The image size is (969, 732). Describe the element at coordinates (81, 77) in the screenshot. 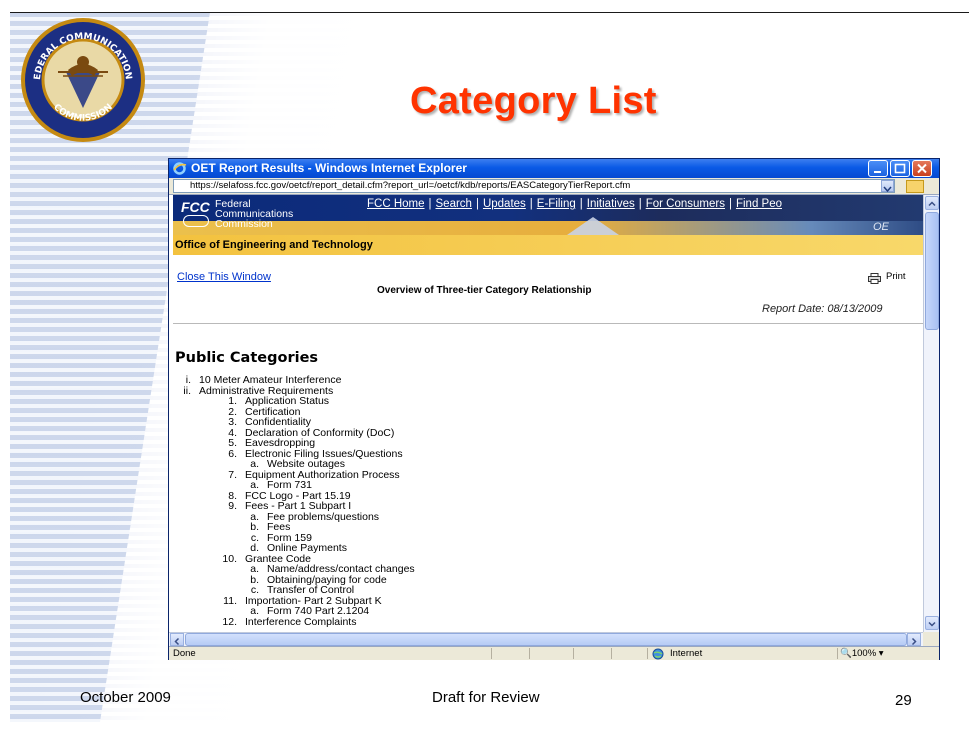

I see `fcc-seal-logo: FEDERAL COMMUNICATIONS COMMISSION` at that location.